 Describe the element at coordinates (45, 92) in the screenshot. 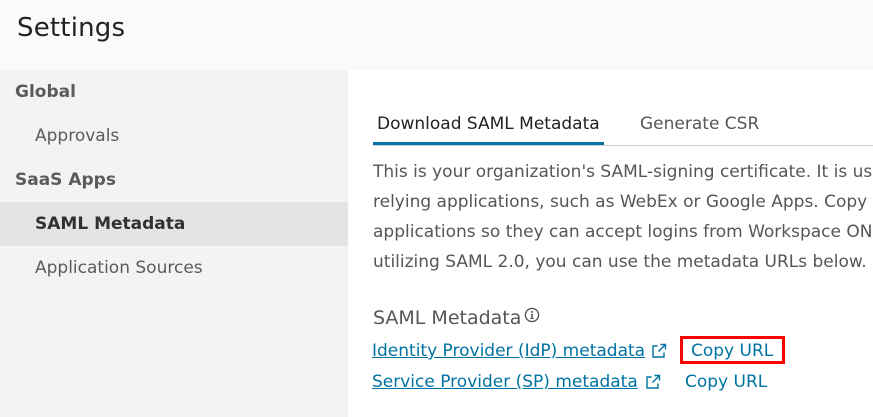

I see `sidebar-section-global: Global` at that location.